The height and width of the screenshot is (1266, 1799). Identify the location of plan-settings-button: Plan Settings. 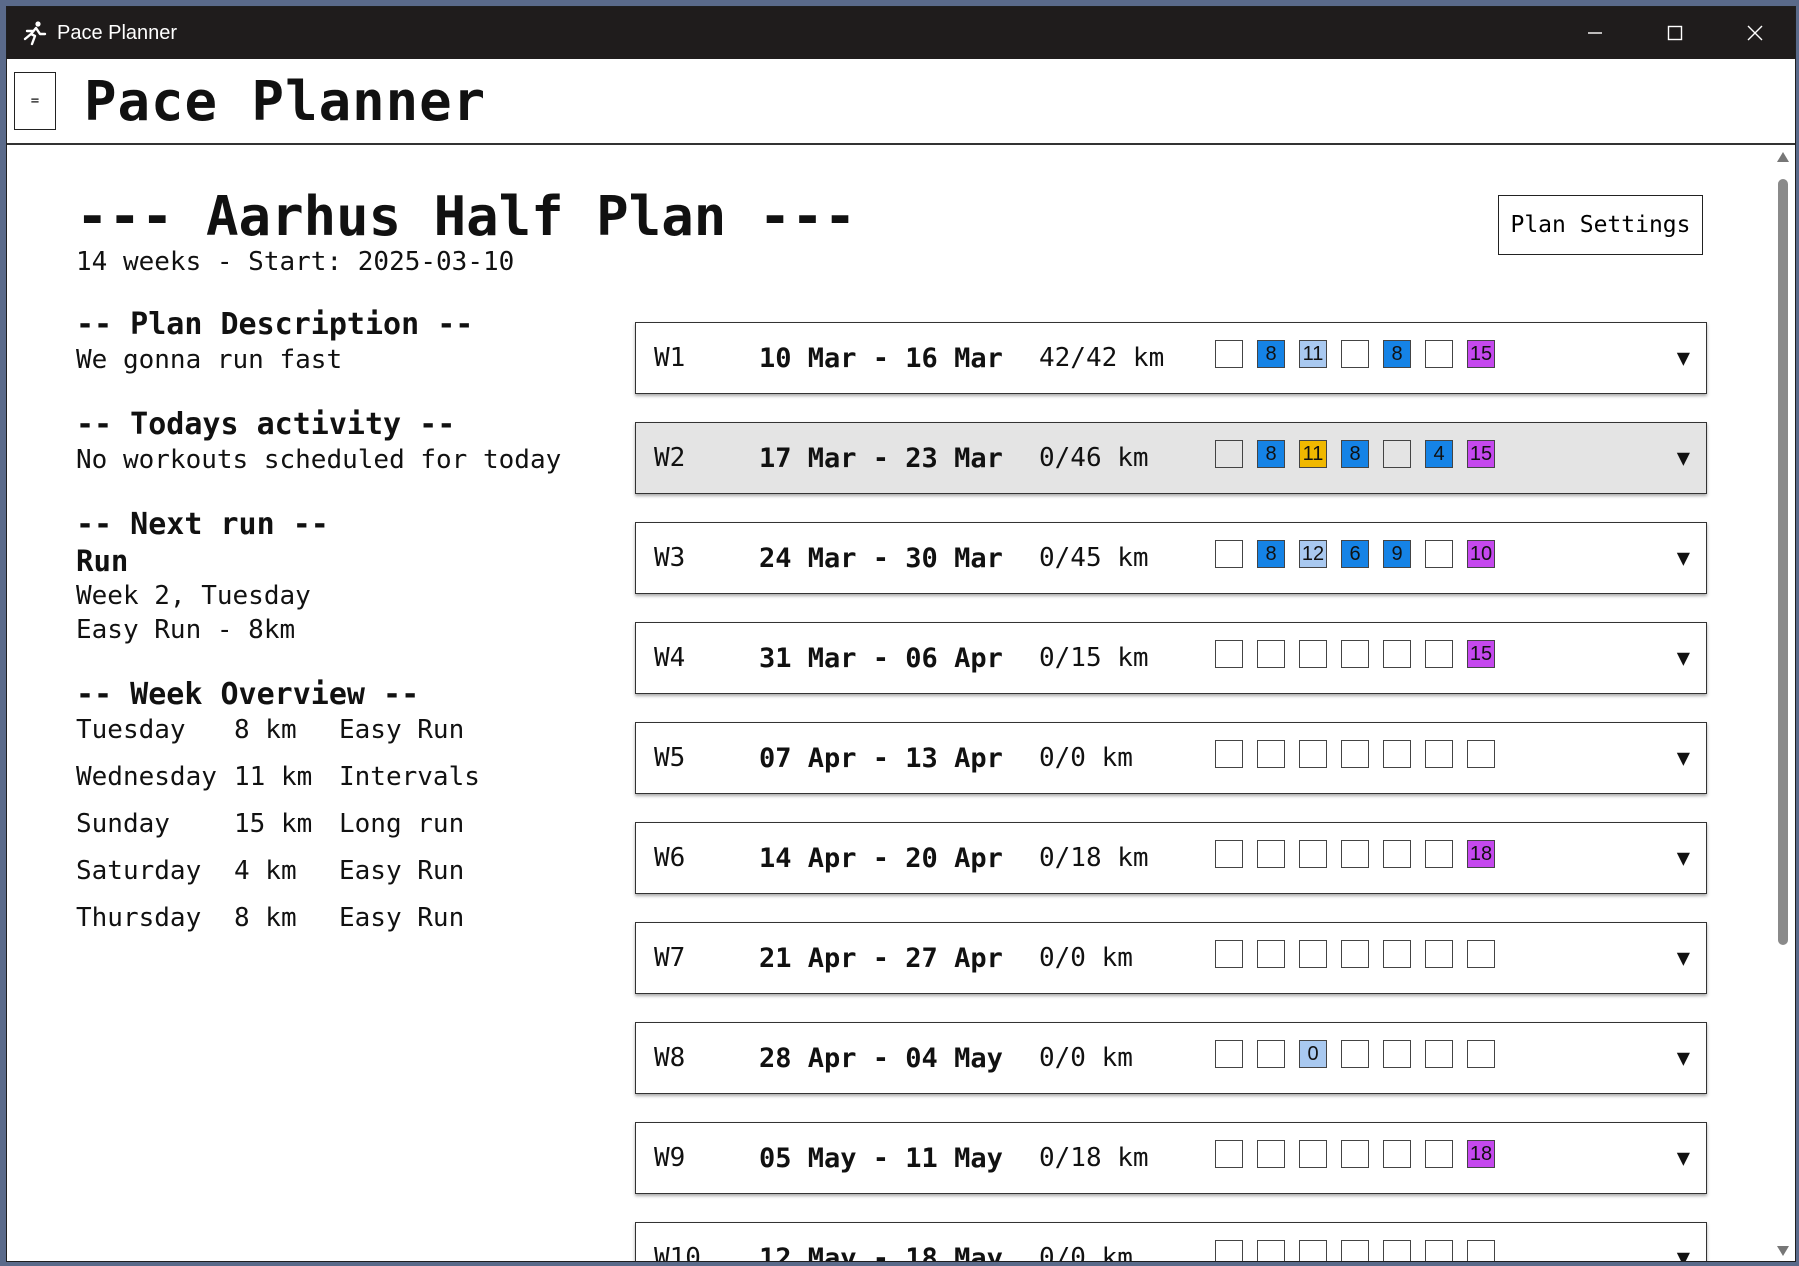
(1600, 225).